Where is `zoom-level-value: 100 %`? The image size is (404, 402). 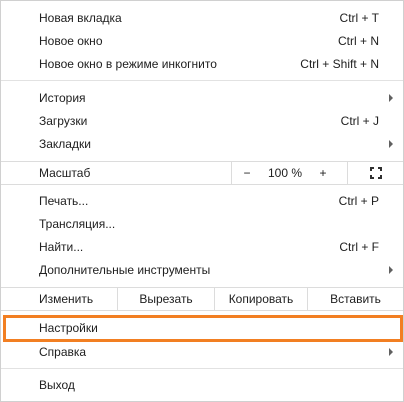 zoom-level-value: 100 % is located at coordinates (285, 173).